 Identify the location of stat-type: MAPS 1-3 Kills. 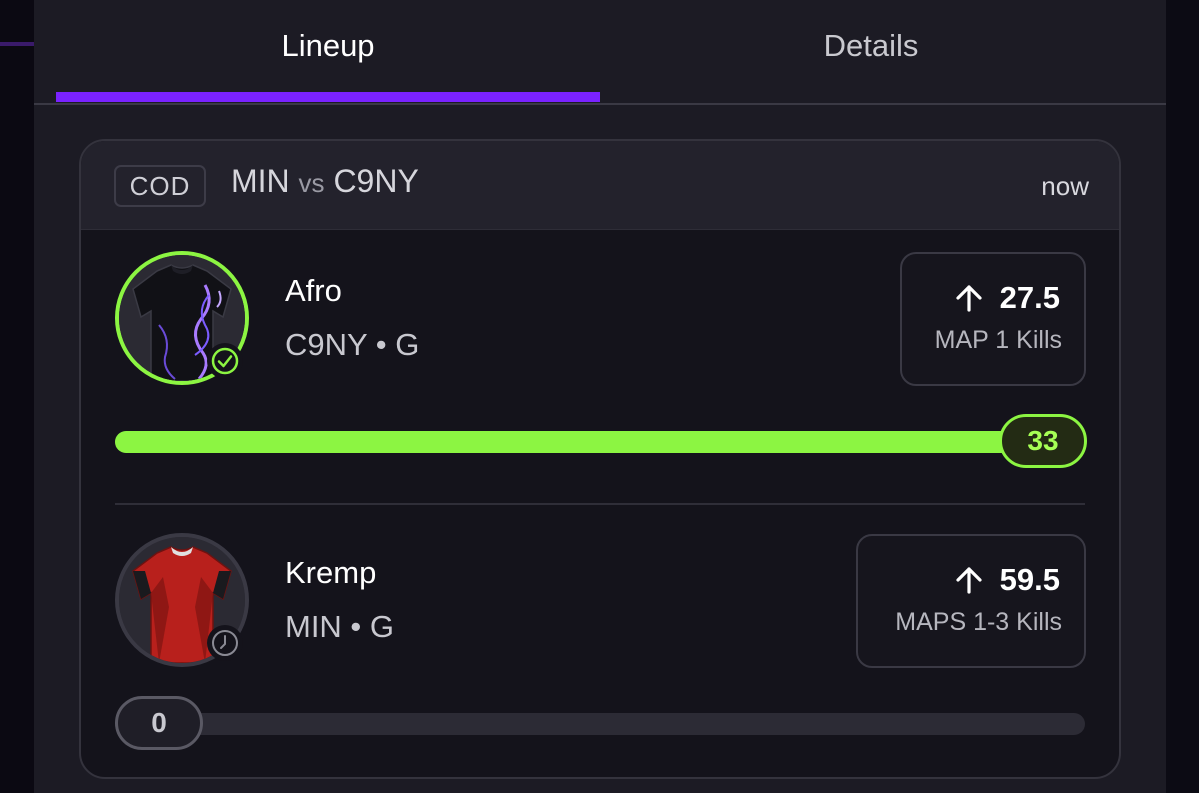
(978, 622).